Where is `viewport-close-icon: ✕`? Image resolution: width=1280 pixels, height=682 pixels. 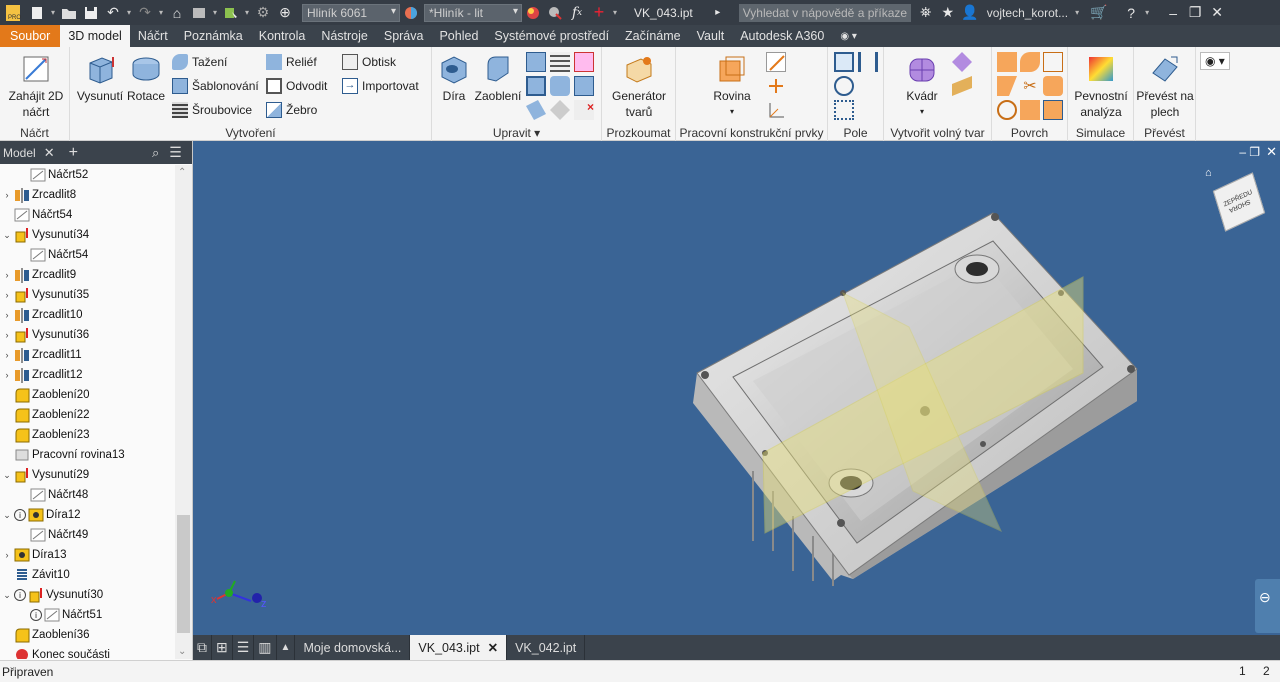
viewport-close-icon: ✕ is located at coordinates (1271, 152).